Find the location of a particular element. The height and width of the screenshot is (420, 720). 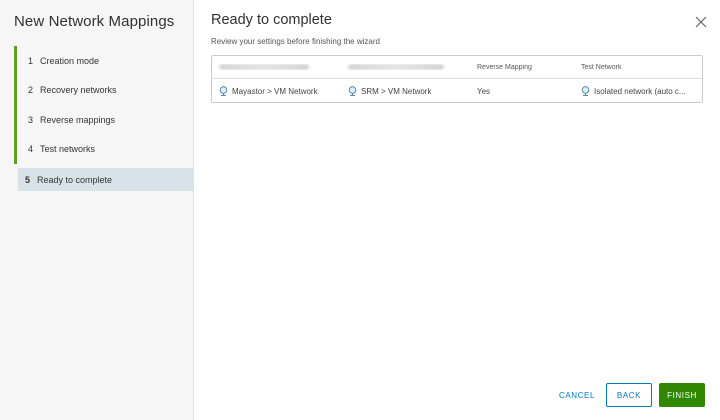

cell-target: SRM > VM Network is located at coordinates (405, 91).